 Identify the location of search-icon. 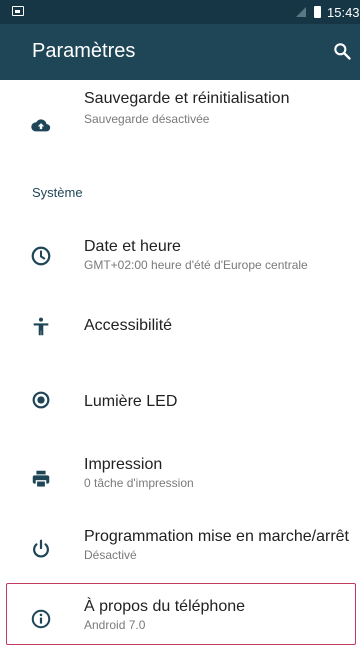
(342, 51).